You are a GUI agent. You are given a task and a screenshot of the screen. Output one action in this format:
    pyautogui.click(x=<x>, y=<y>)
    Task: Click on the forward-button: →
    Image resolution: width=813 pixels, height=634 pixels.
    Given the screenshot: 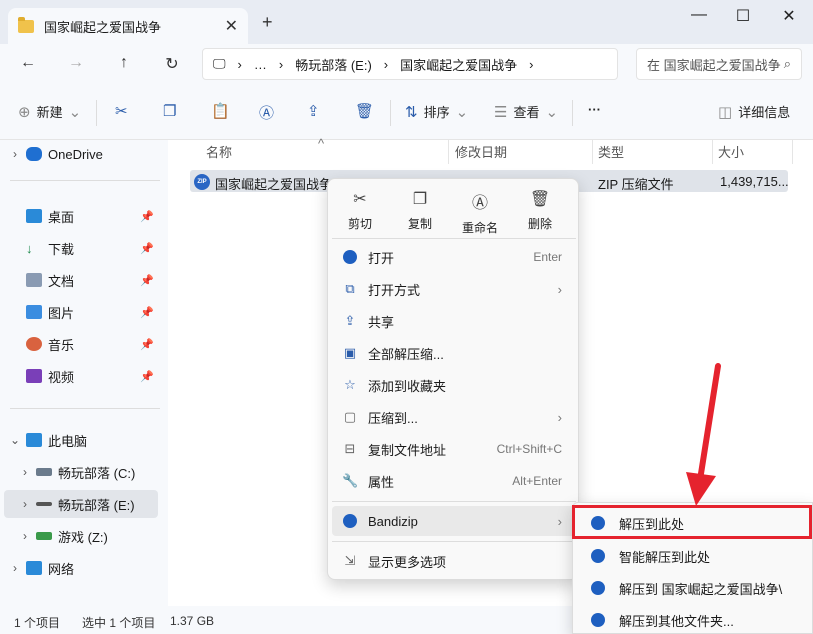 What is the action you would take?
    pyautogui.click(x=76, y=63)
    